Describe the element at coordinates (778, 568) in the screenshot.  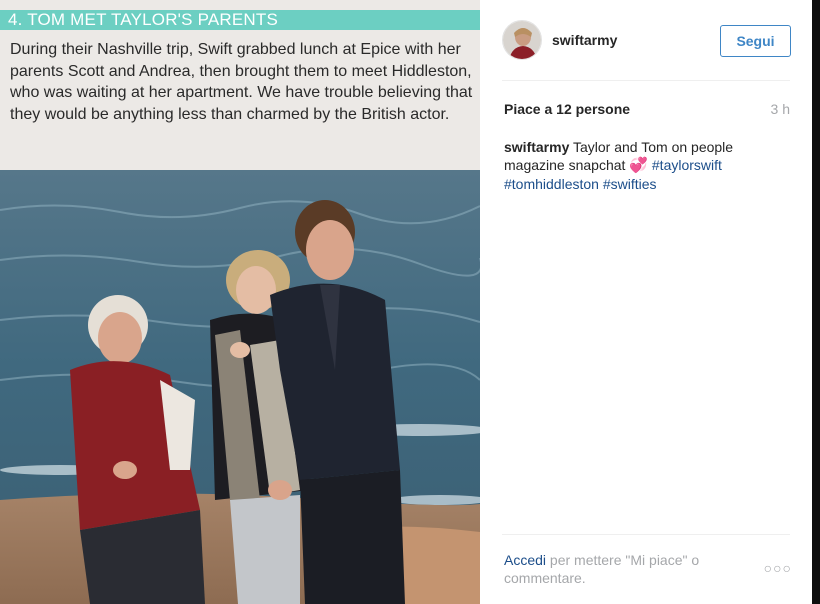
I see `more-options-icon: ○○○` at that location.